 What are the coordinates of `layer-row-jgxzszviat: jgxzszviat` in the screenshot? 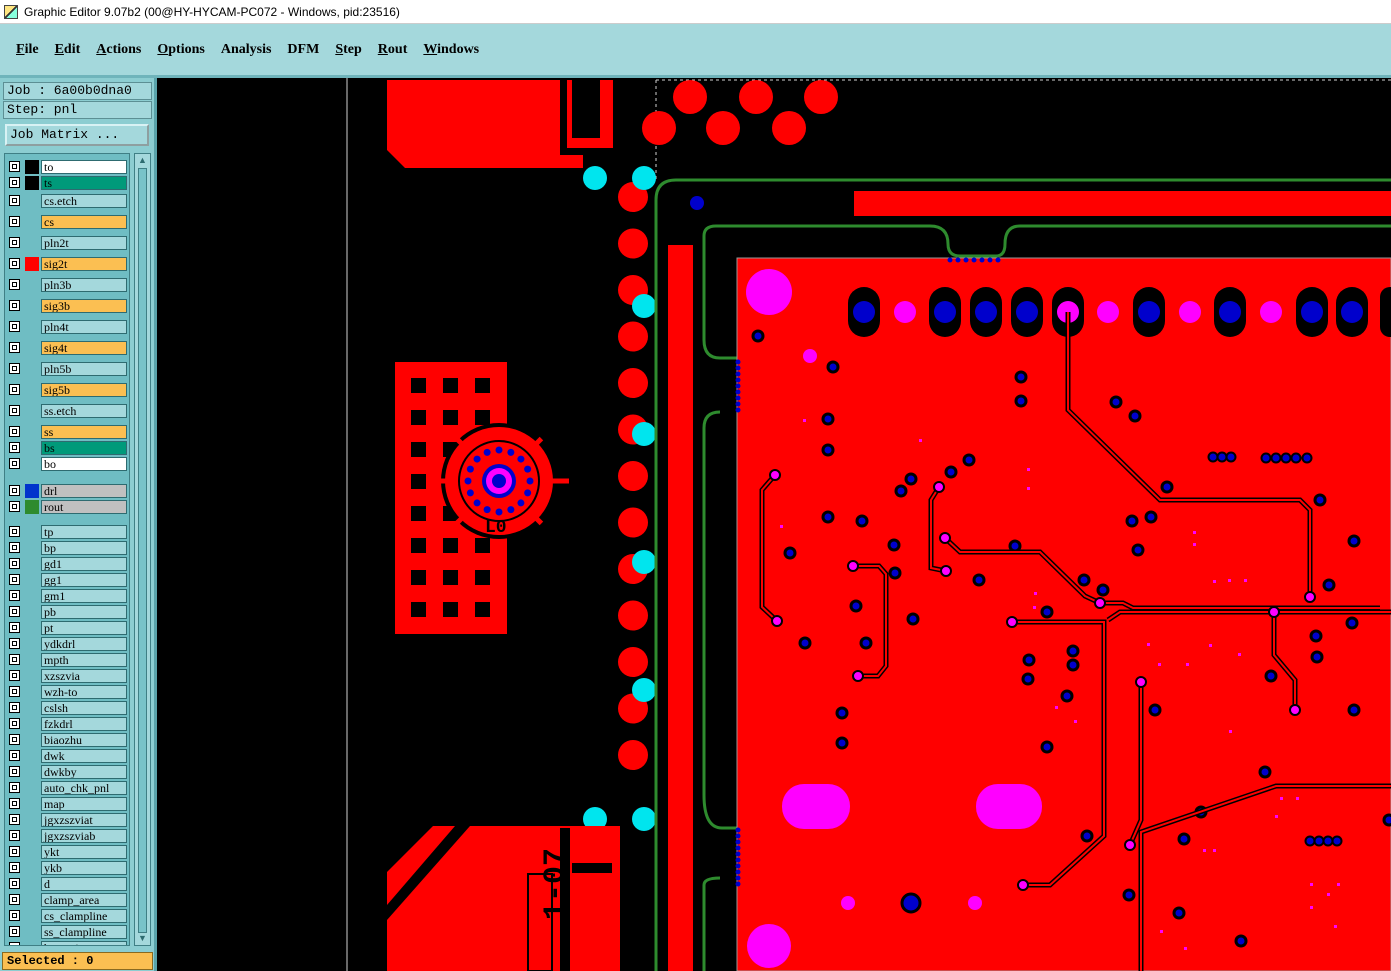 It's located at (67, 820).